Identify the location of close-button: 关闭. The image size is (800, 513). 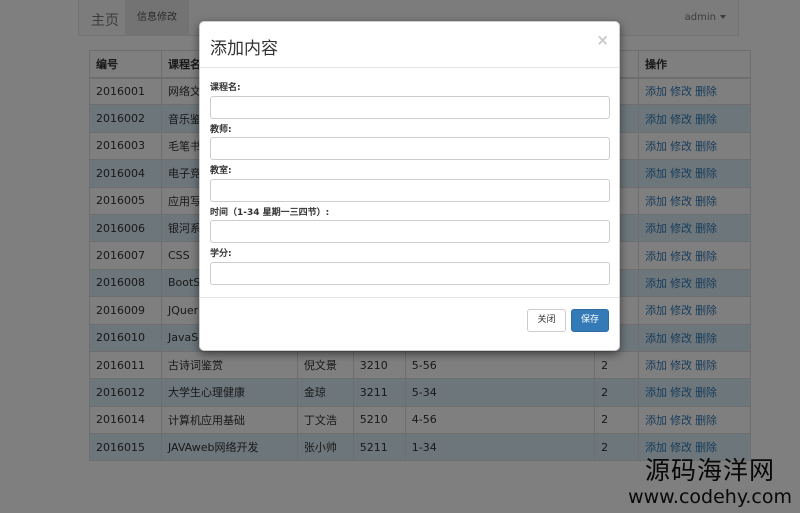
(546, 320).